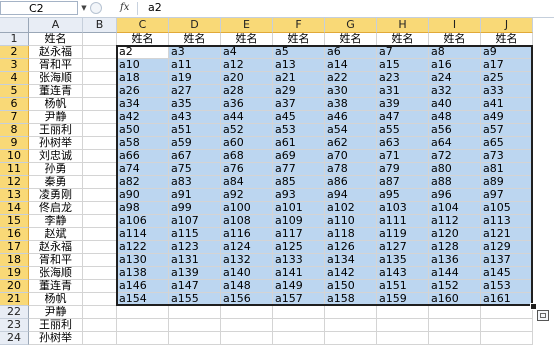 The image size is (554, 345). Describe the element at coordinates (247, 104) in the screenshot. I see `data-cell: a36` at that location.